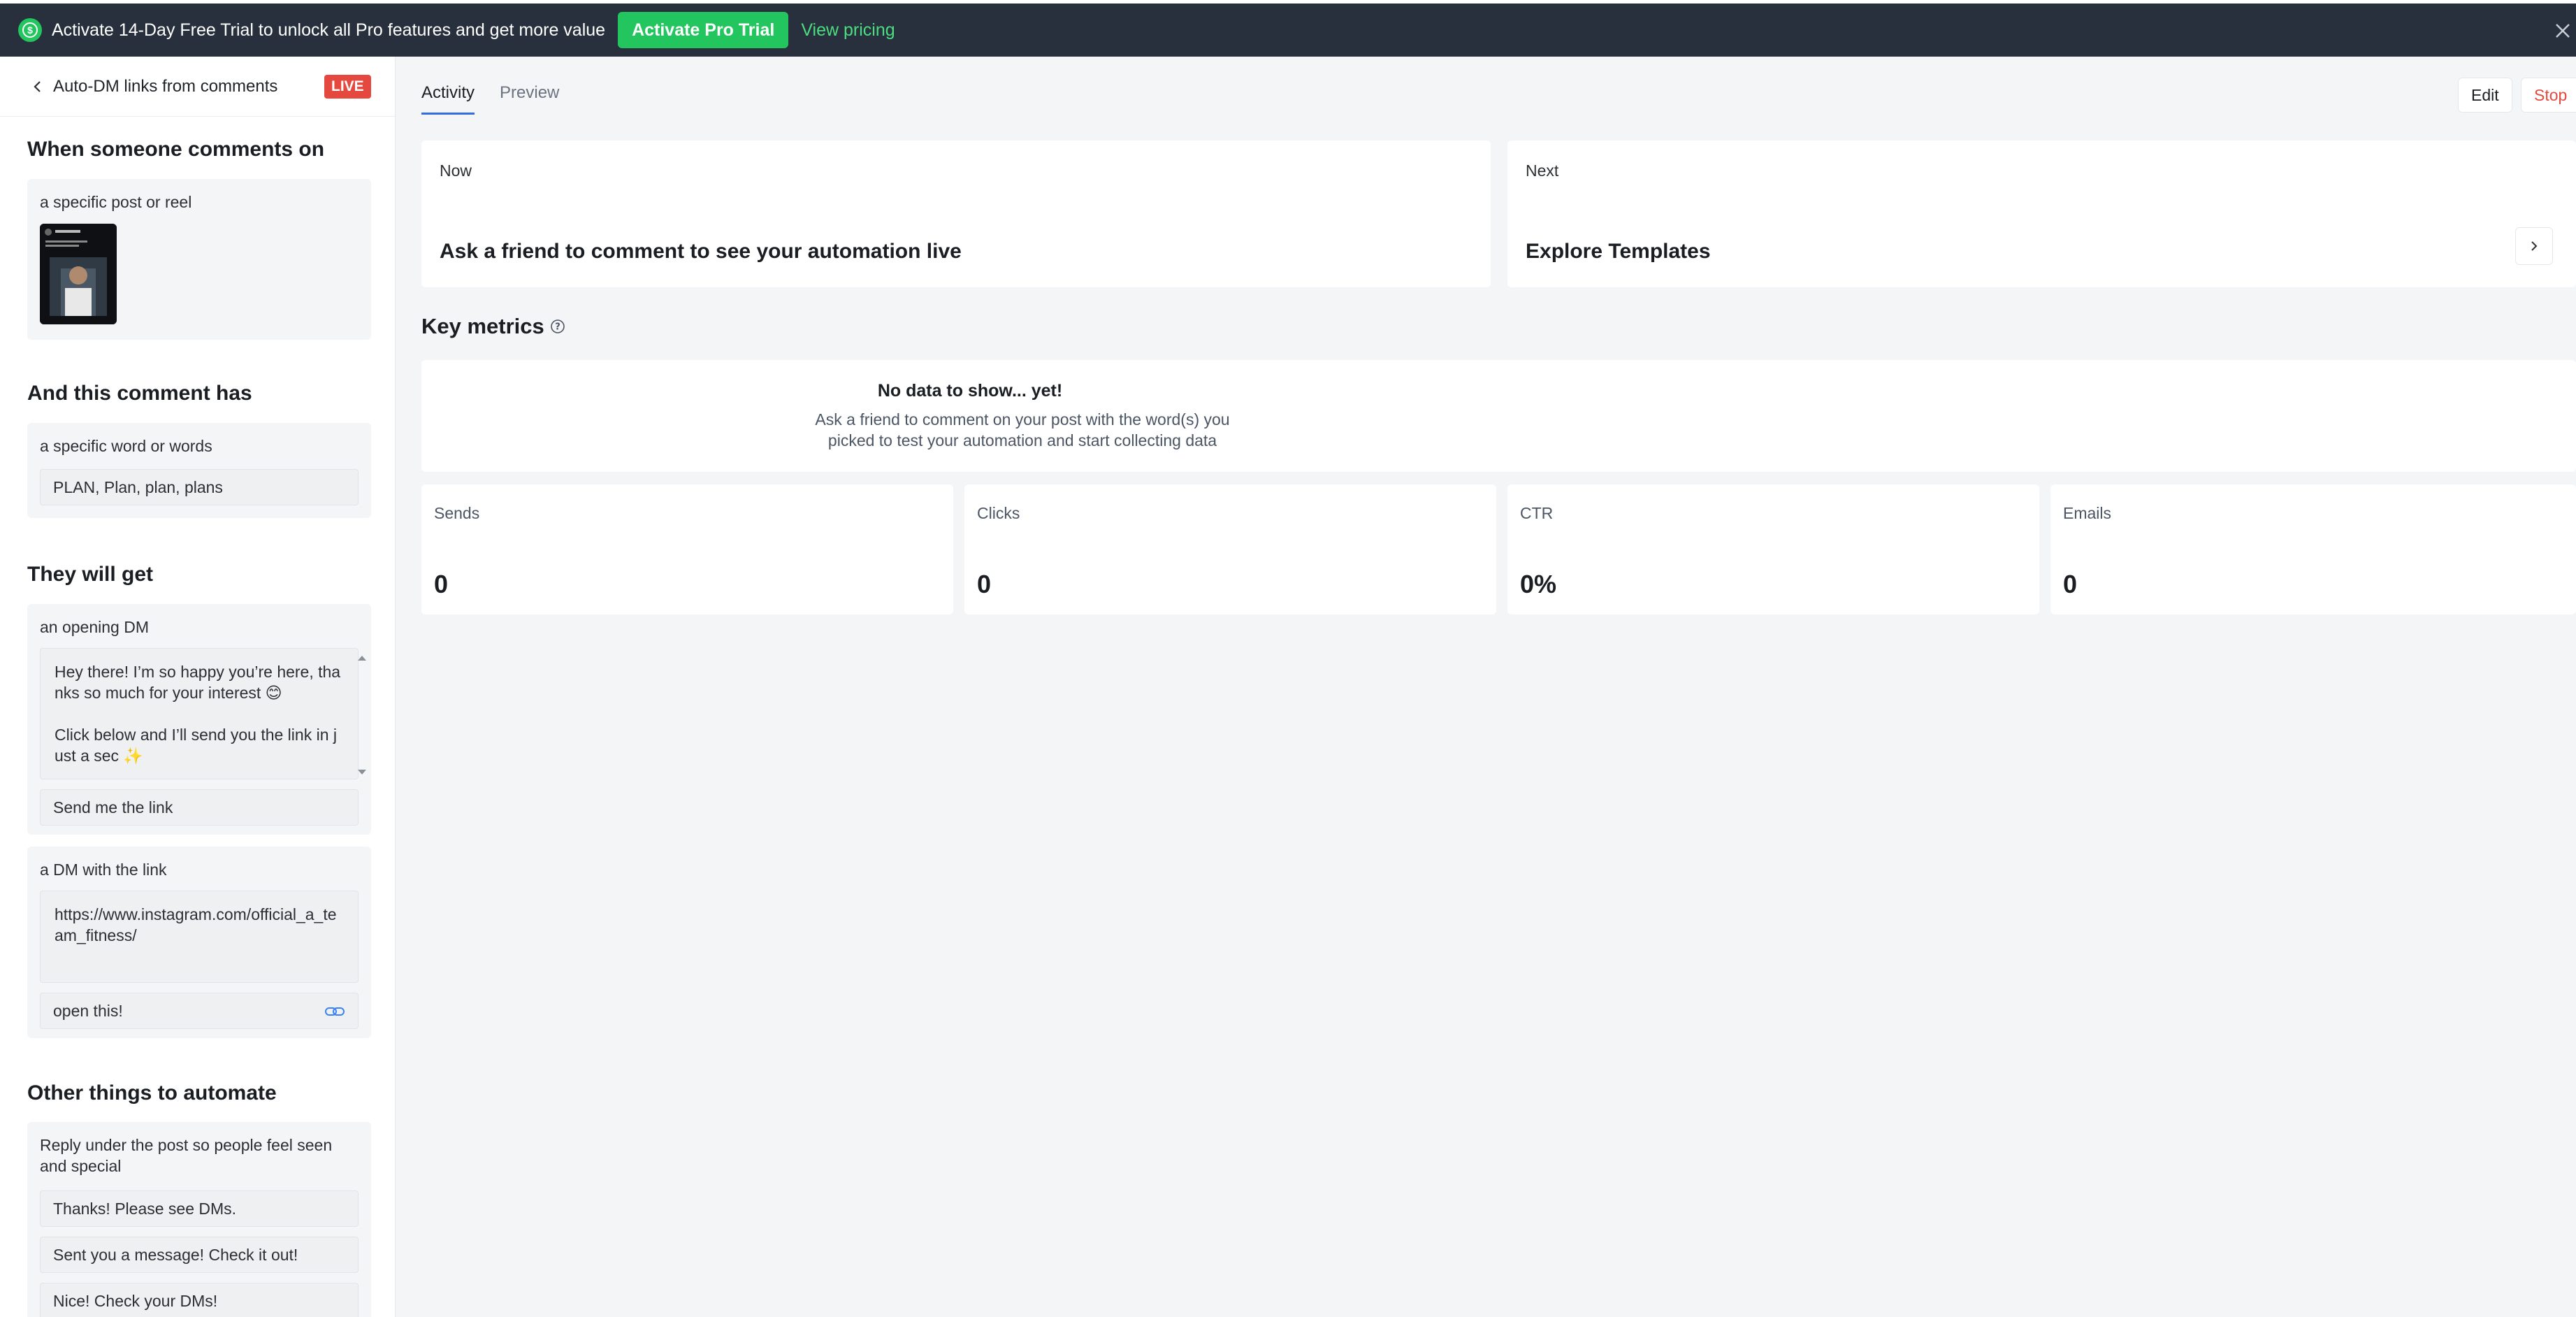 This screenshot has height=1317, width=2576. Describe the element at coordinates (88, 1010) in the screenshot. I see `link-button-text: open this!` at that location.